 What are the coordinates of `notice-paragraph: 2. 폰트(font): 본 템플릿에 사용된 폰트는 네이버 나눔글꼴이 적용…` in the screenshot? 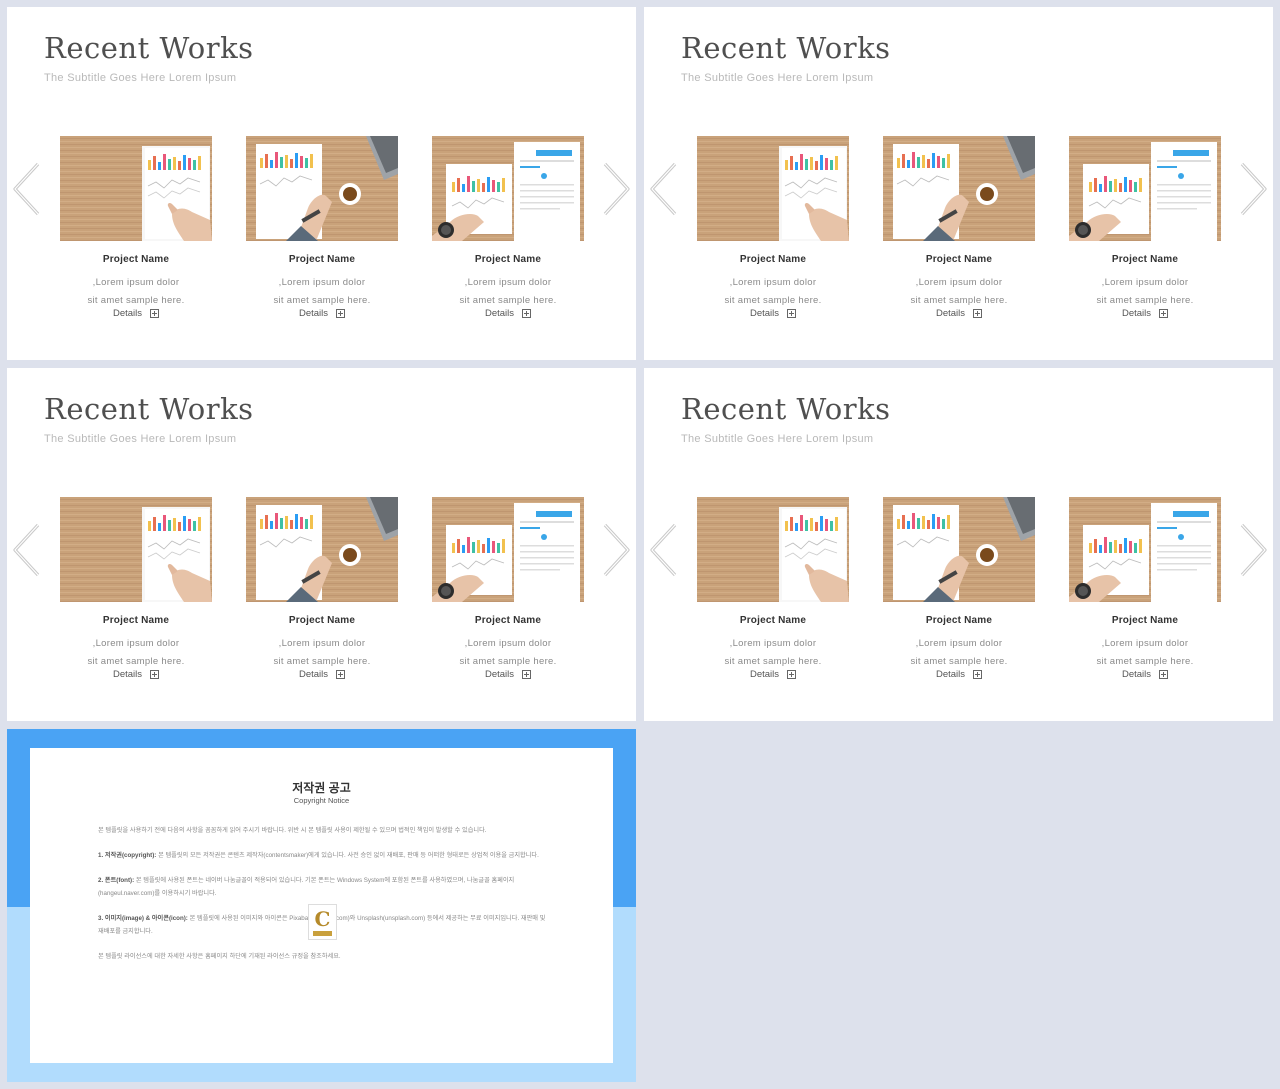 It's located at (322, 887).